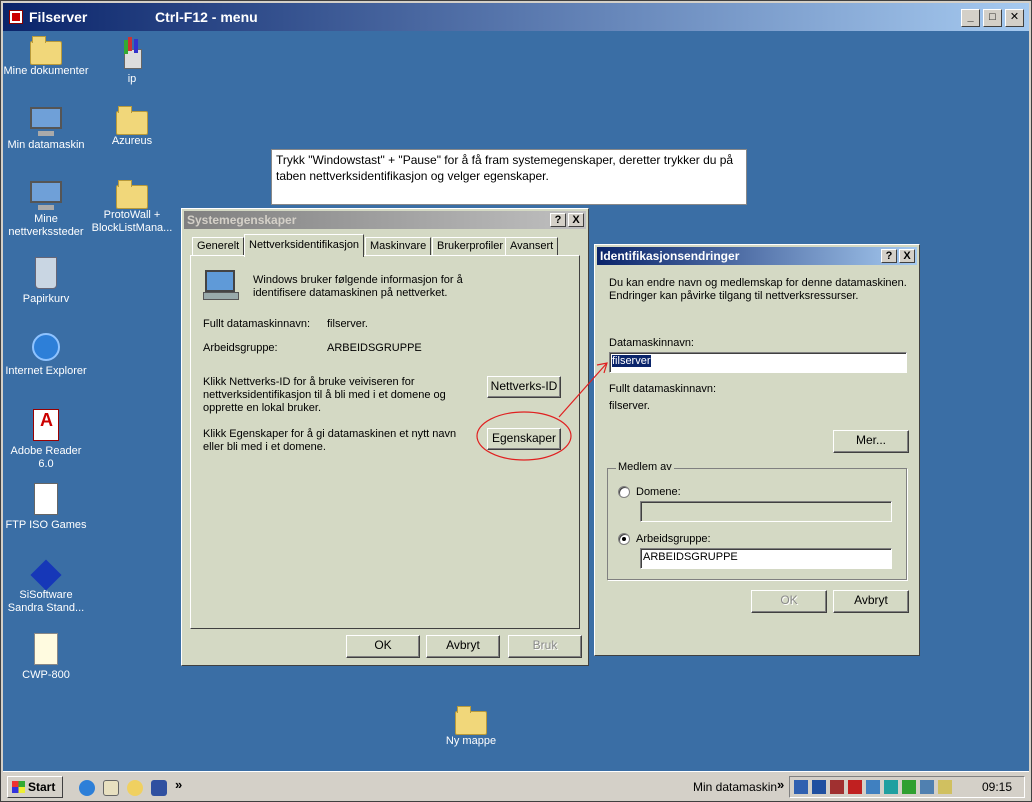 The width and height of the screenshot is (1032, 802). What do you see at coordinates (111, 788) in the screenshot?
I see `outlook-quicklaunch-icon` at bounding box center [111, 788].